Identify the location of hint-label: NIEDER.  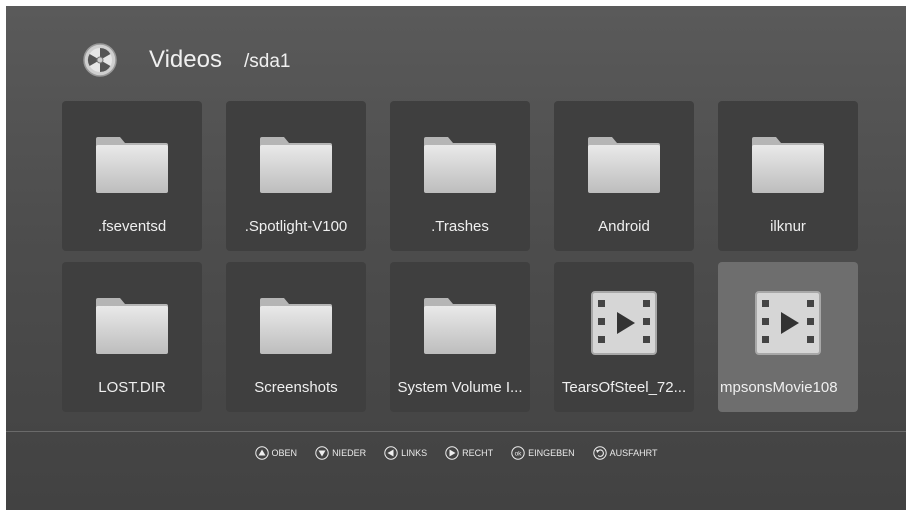
(349, 453).